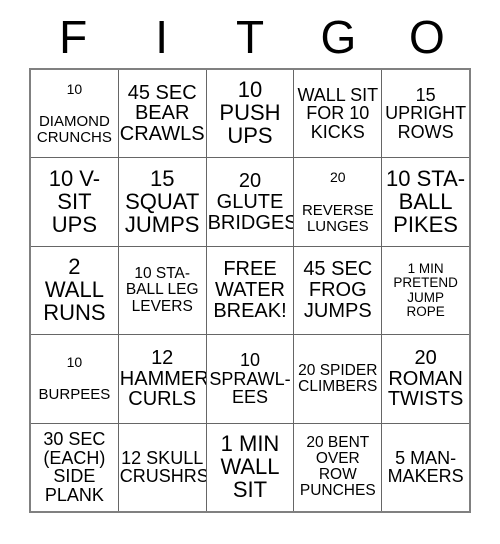 This screenshot has width=500, height=544. What do you see at coordinates (338, 37) in the screenshot?
I see `header-letter-4: G` at bounding box center [338, 37].